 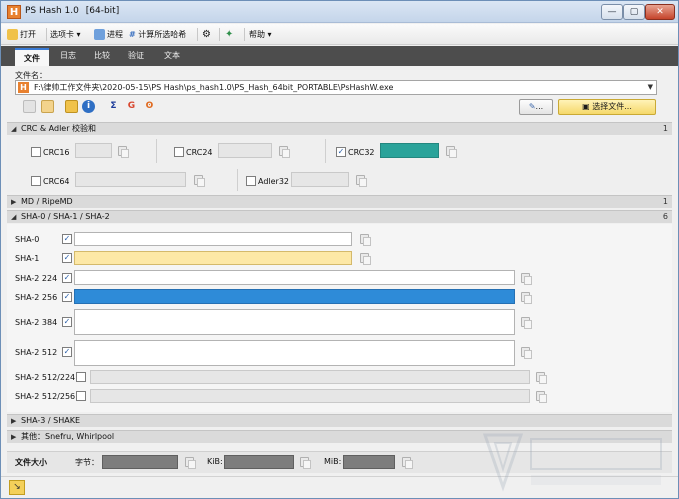 I want to click on adler32-checkbox, so click(x=251, y=181).